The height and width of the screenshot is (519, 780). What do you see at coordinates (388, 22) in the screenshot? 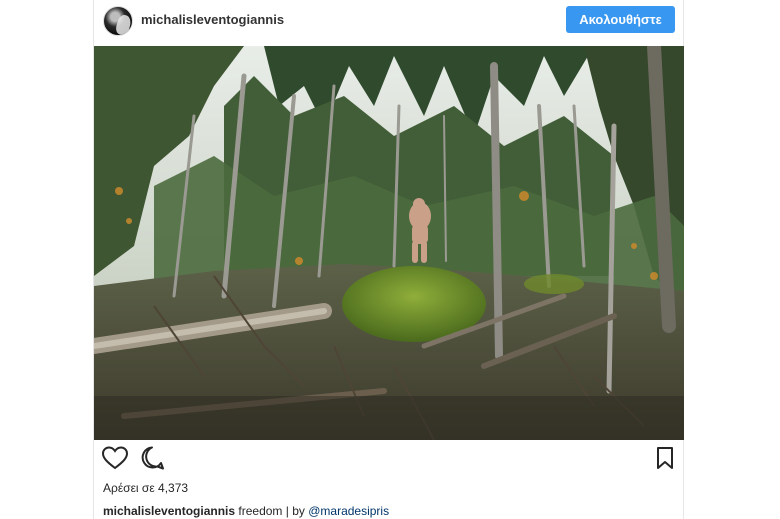
I see `post-header: michalisleventogiannis Ακολουθήστε` at bounding box center [388, 22].